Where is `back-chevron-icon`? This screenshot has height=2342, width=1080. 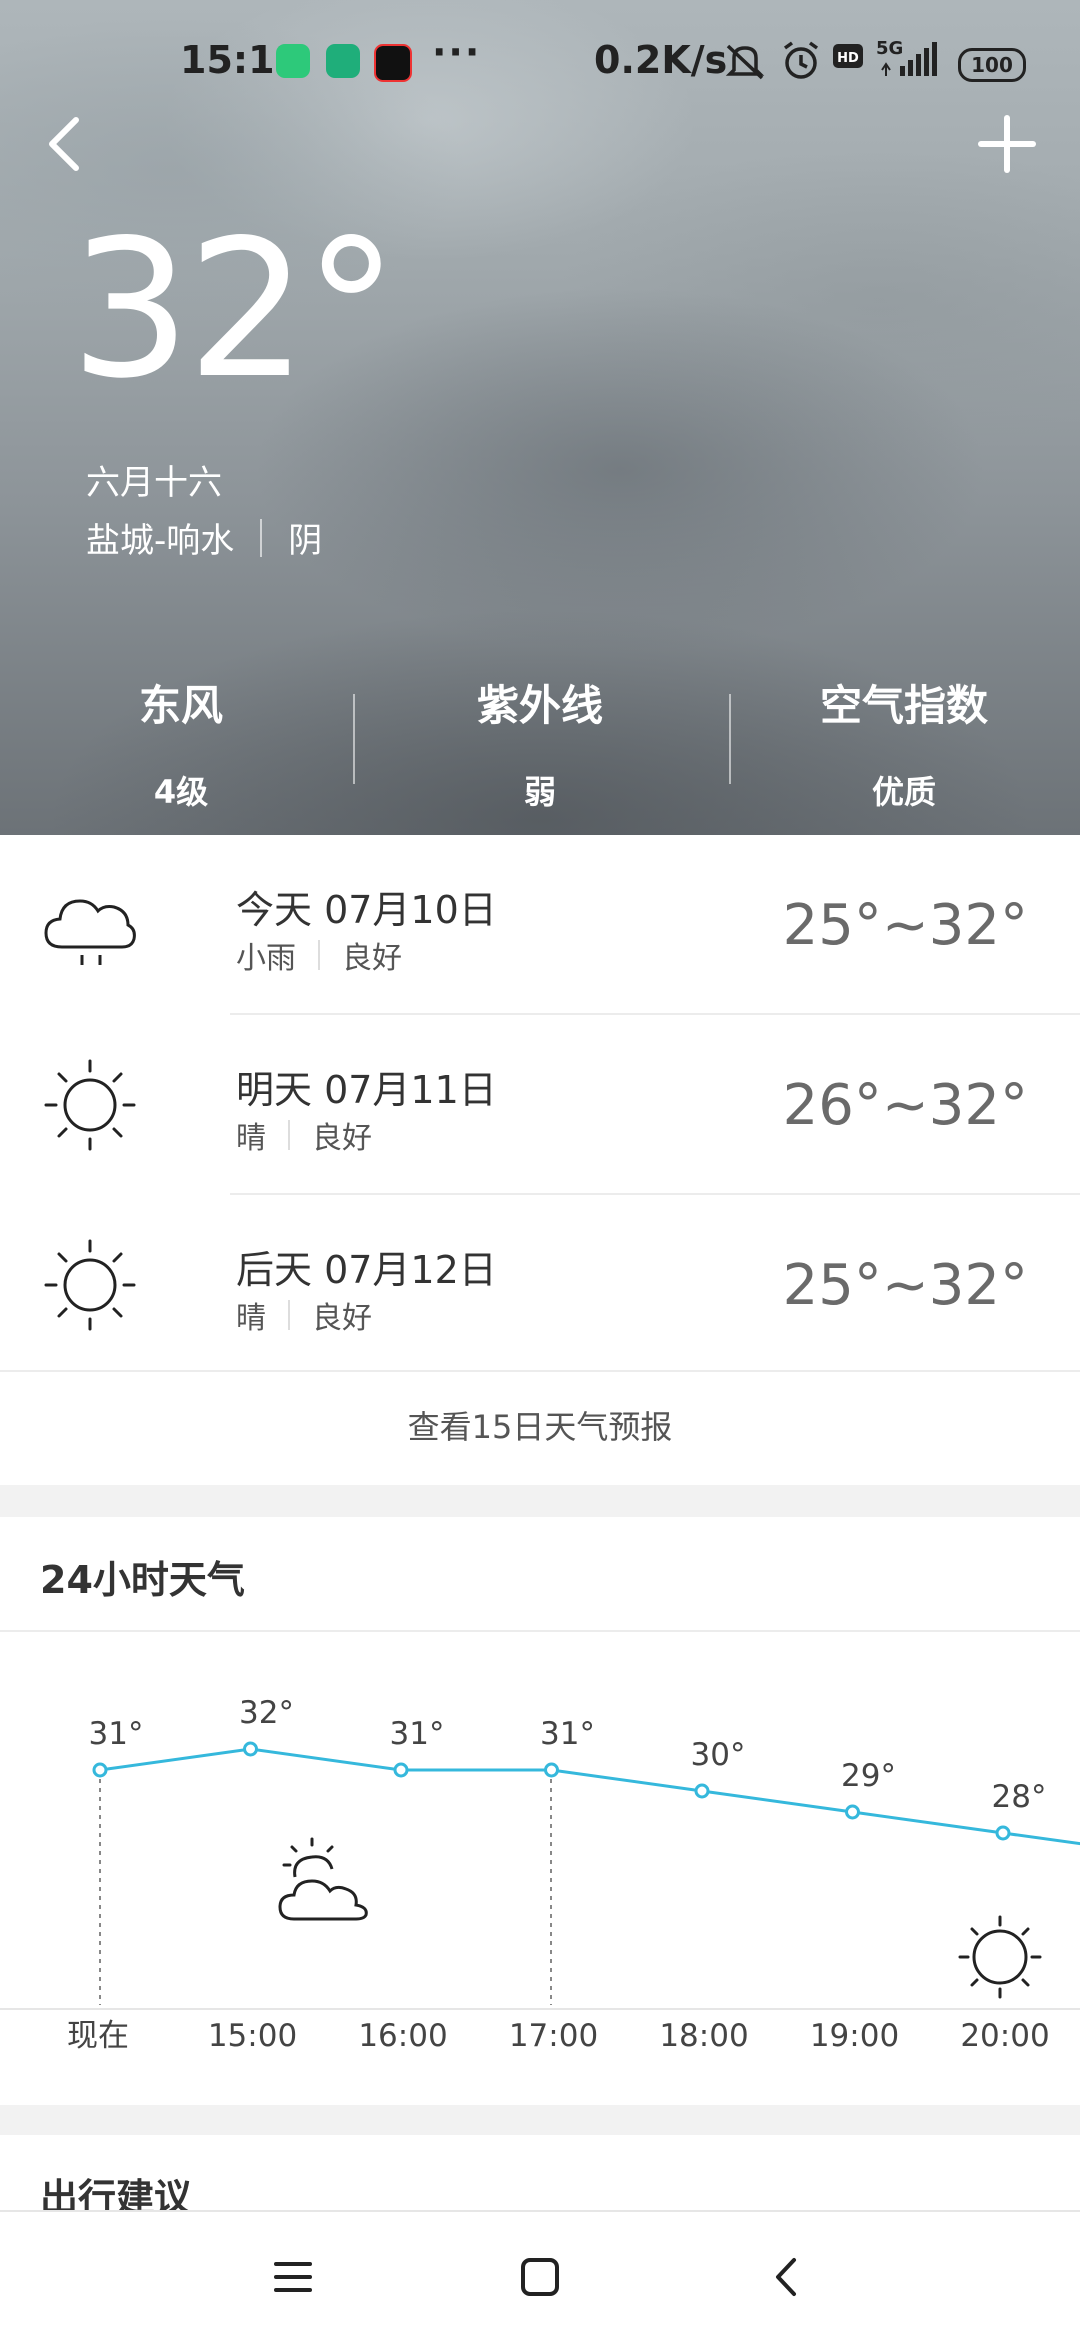
back-chevron-icon is located at coordinates (64, 144).